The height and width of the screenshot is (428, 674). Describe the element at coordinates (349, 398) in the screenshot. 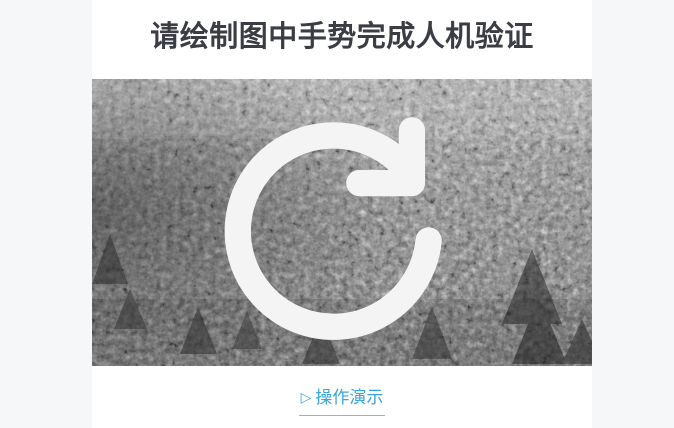

I see `demo-label: 操作演示` at that location.